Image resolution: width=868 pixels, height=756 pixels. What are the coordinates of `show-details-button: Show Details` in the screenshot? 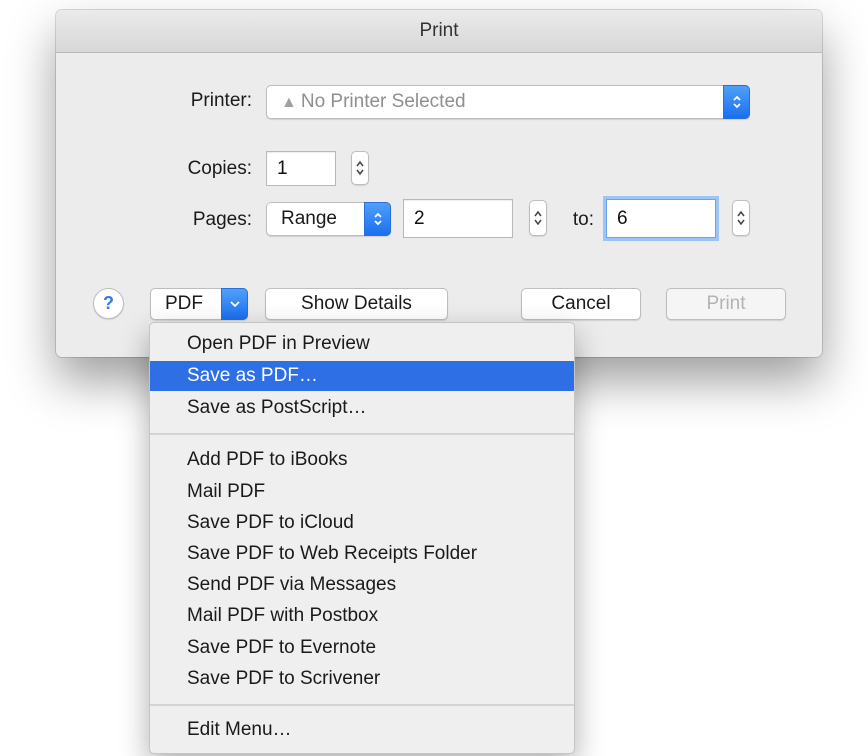 It's located at (356, 304).